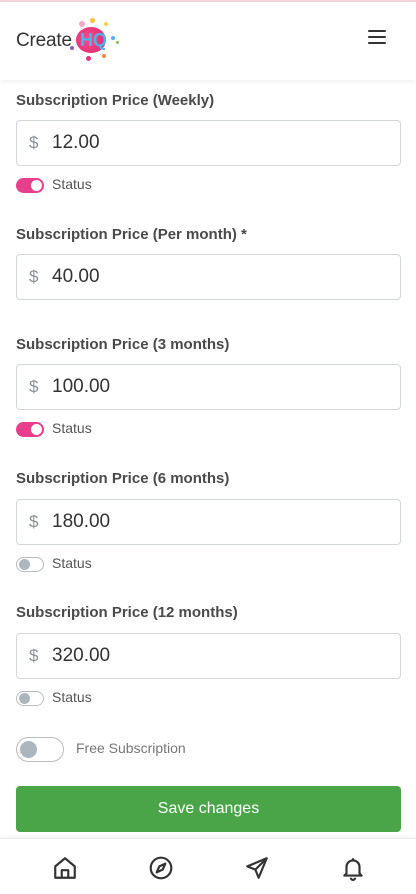 This screenshot has width=416, height=894. What do you see at coordinates (30, 185) in the screenshot?
I see `weekly-status-toggle` at bounding box center [30, 185].